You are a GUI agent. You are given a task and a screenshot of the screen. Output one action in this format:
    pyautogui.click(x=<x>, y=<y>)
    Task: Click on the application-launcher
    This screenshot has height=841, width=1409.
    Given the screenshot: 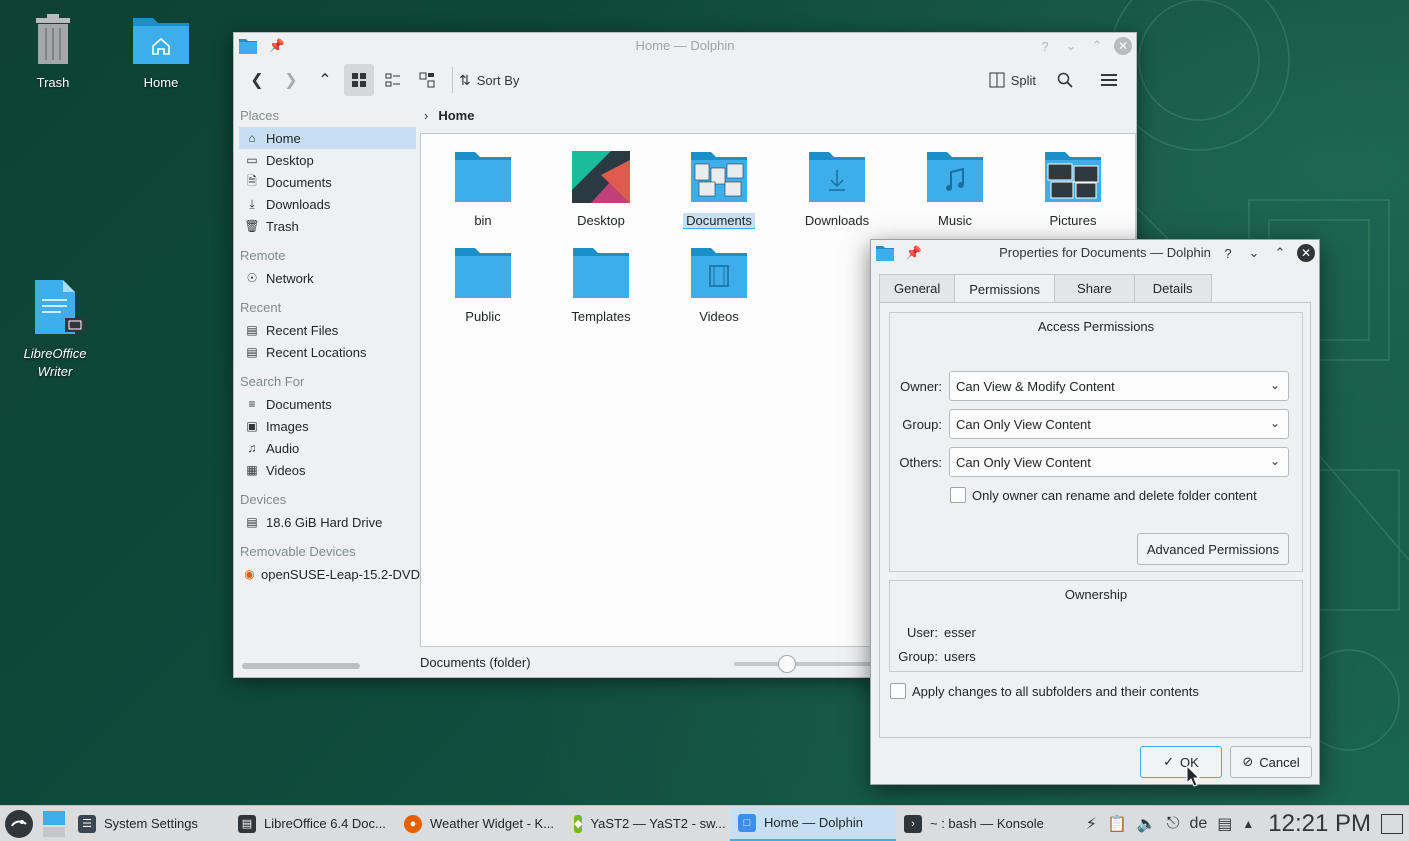 What is the action you would take?
    pyautogui.click(x=19, y=824)
    